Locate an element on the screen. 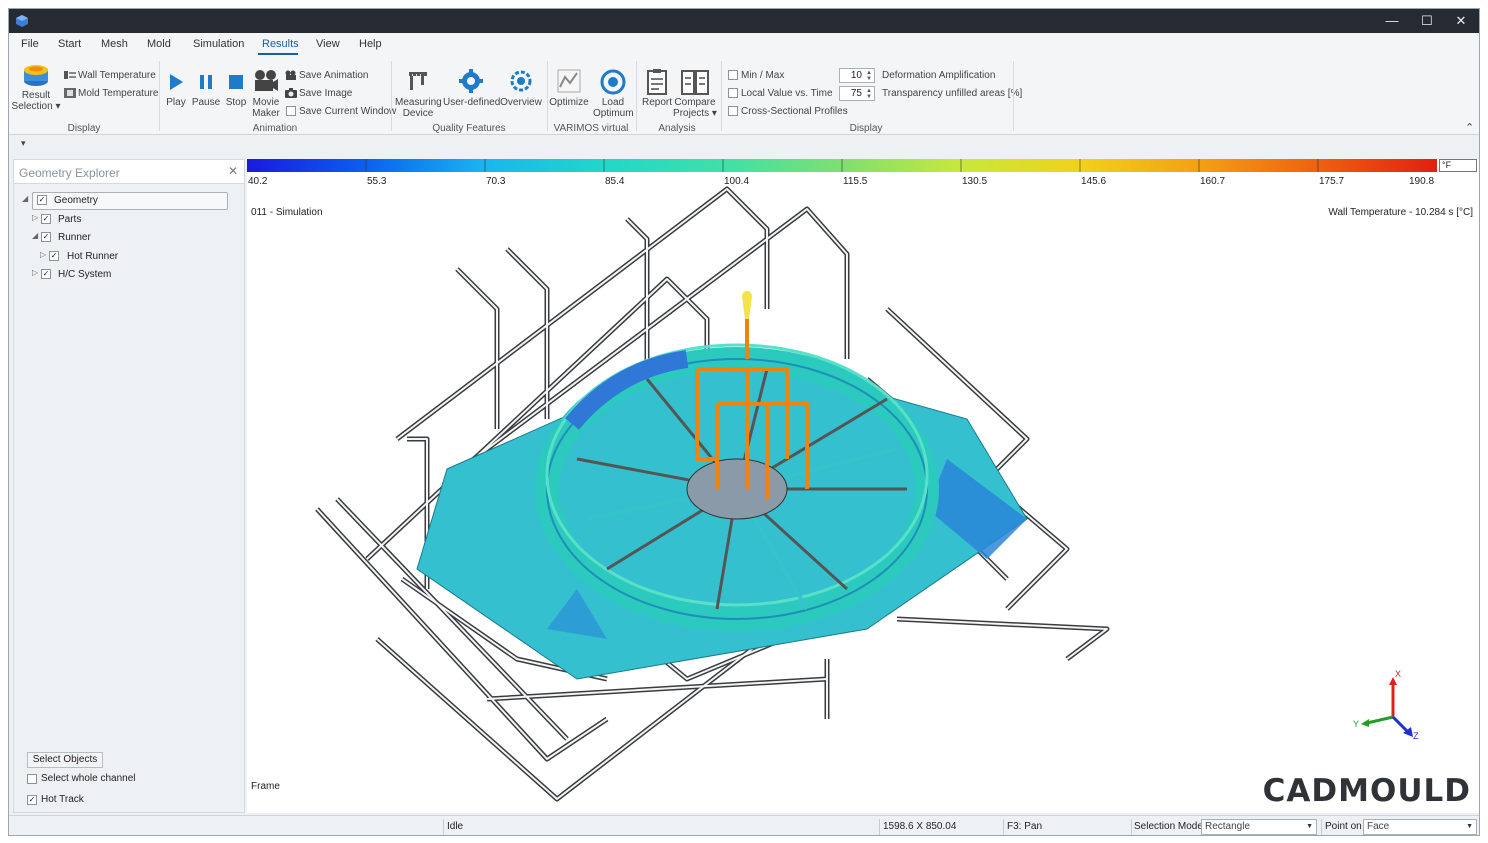 This screenshot has width=1488, height=843. y-axis-arrow-icon is located at coordinates (1365, 723).